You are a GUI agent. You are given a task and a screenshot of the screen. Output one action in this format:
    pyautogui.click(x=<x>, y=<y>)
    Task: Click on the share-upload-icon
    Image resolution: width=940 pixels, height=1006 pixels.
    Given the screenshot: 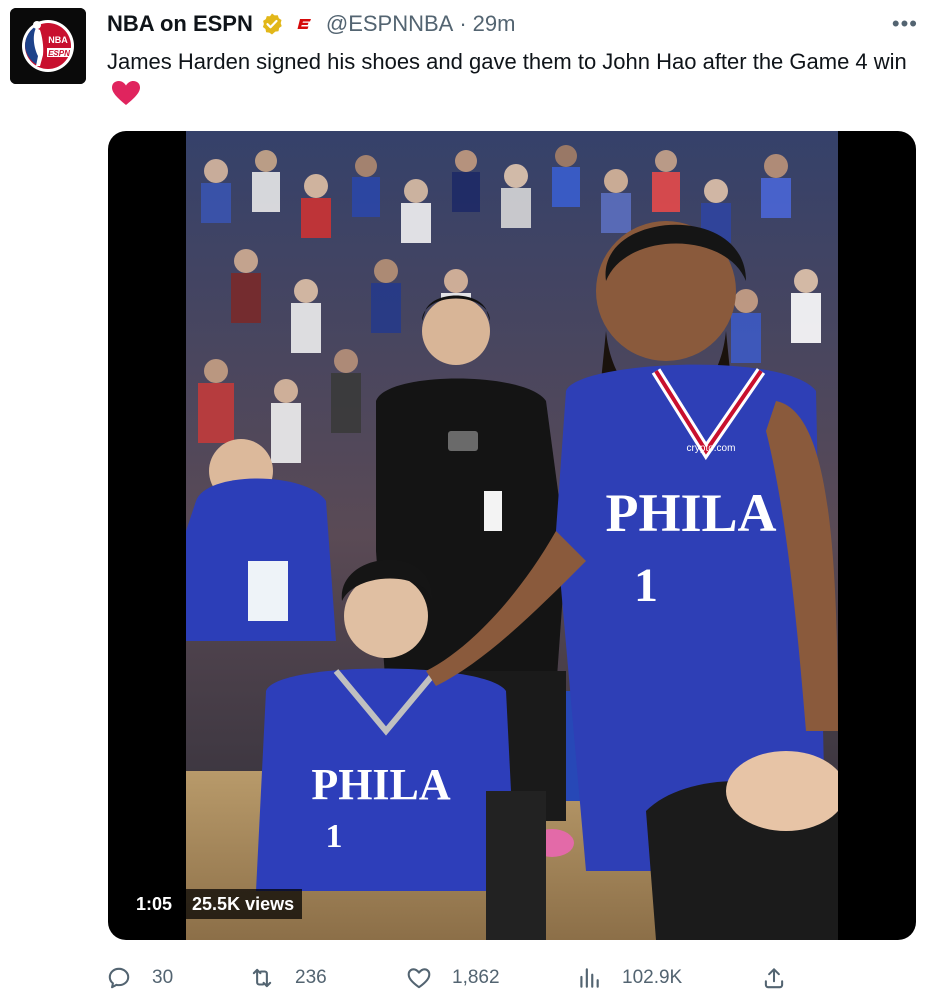 What is the action you would take?
    pyautogui.click(x=774, y=978)
    